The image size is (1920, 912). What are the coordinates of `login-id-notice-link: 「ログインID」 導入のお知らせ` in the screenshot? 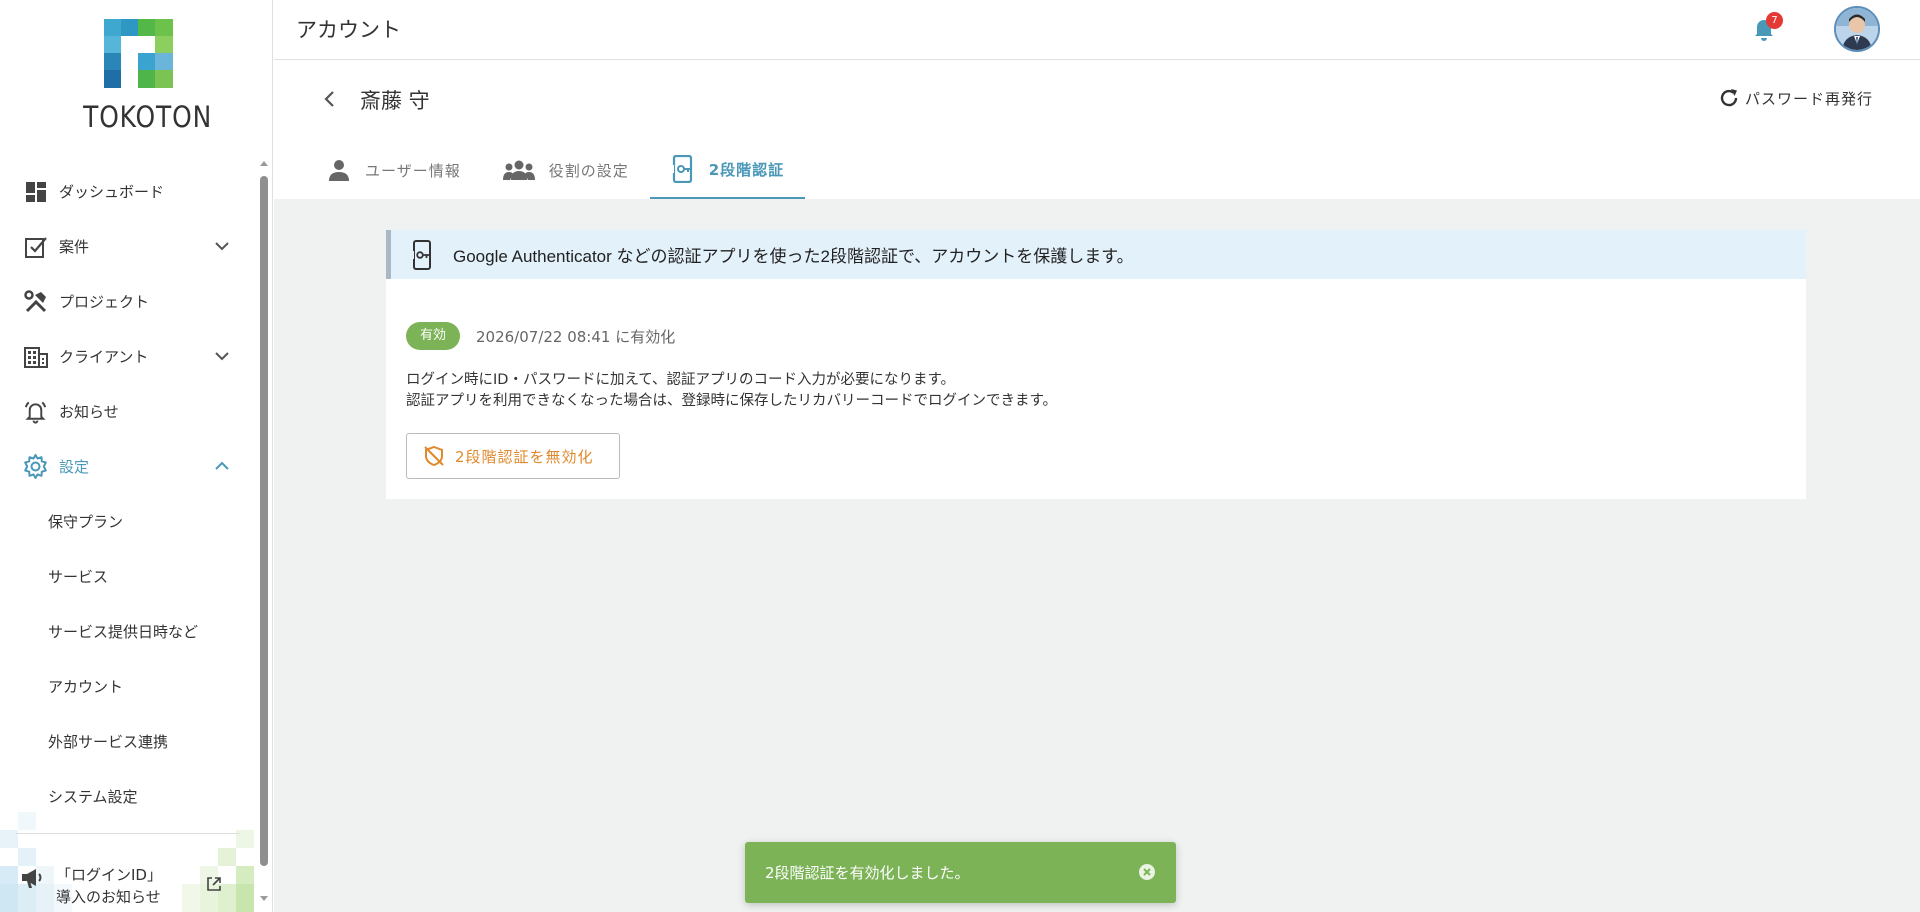 It's located at (127, 881).